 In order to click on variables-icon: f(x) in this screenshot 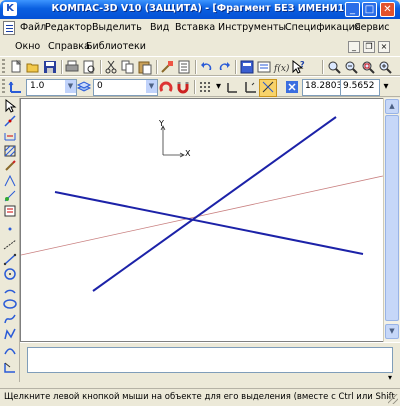, I will do `click(281, 67)`.